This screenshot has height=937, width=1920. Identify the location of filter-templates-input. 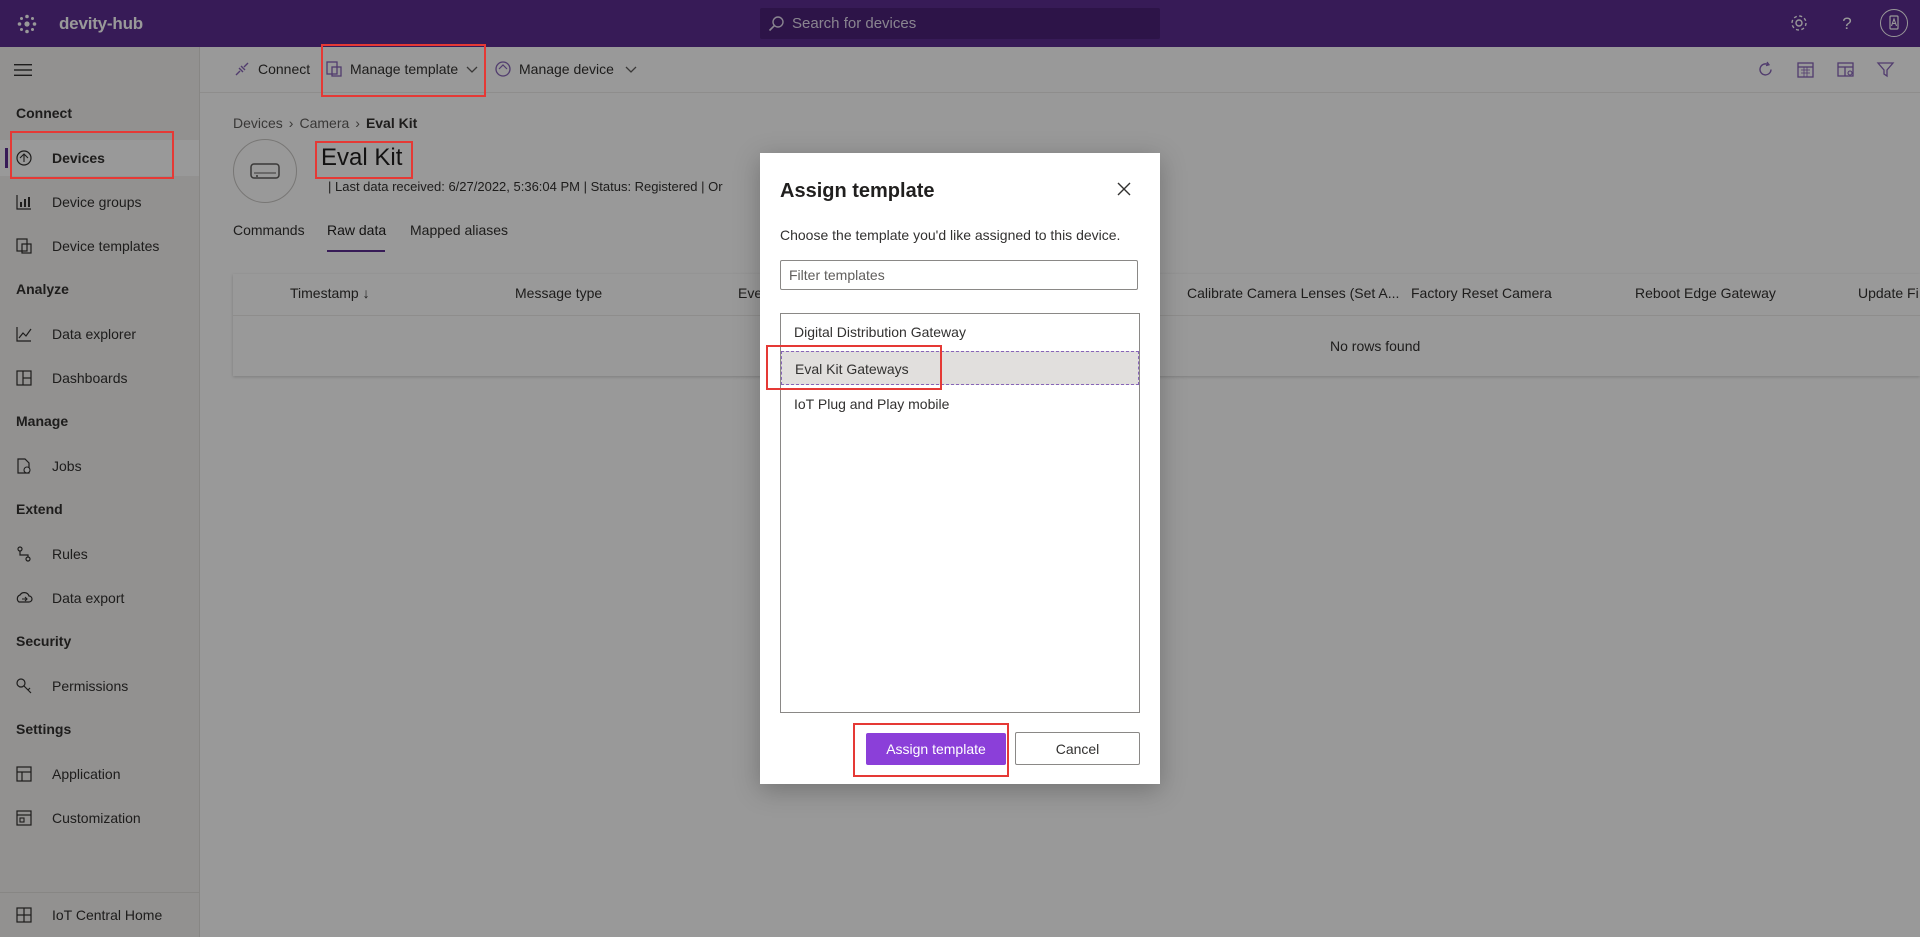
(959, 275).